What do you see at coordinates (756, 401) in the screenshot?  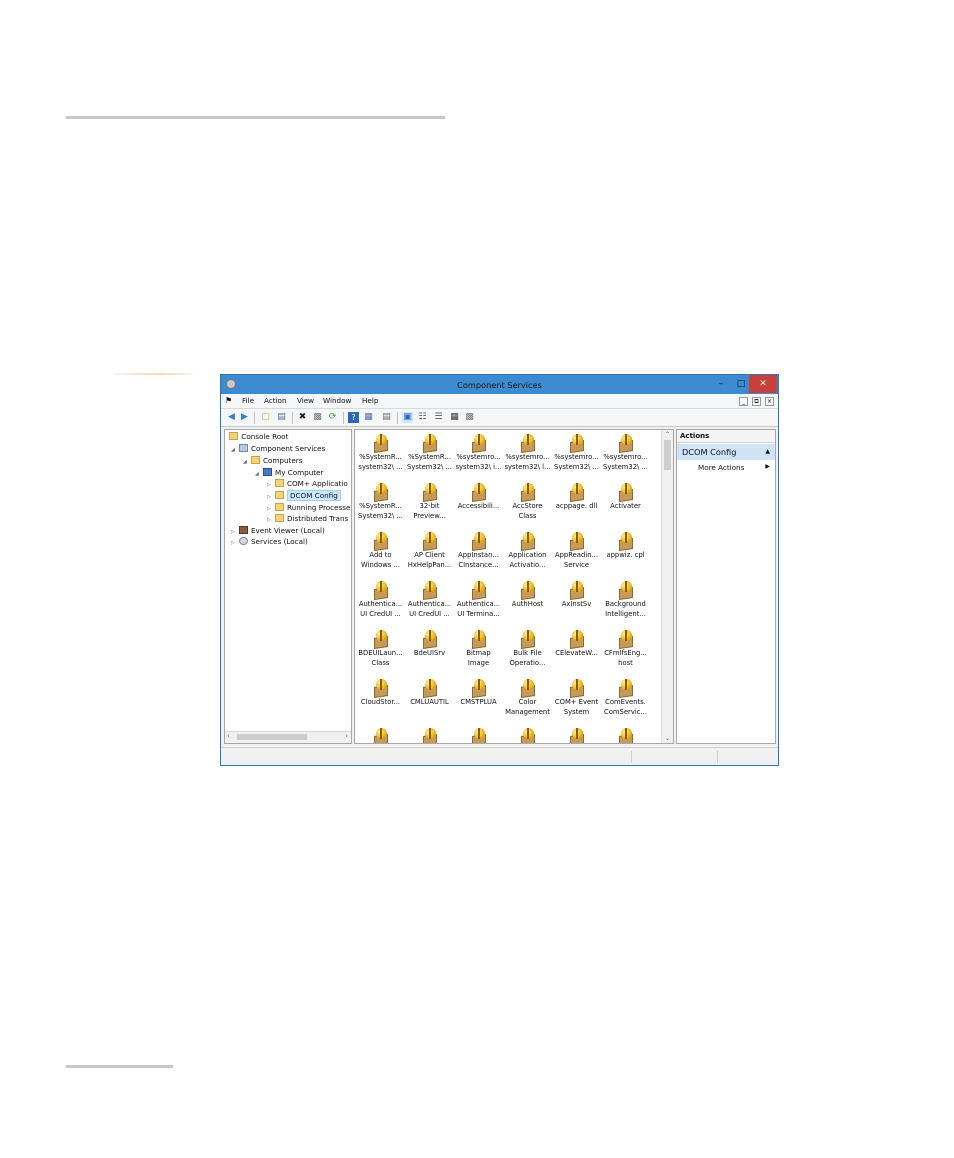 I see `mdi-restore-button: ⧉` at bounding box center [756, 401].